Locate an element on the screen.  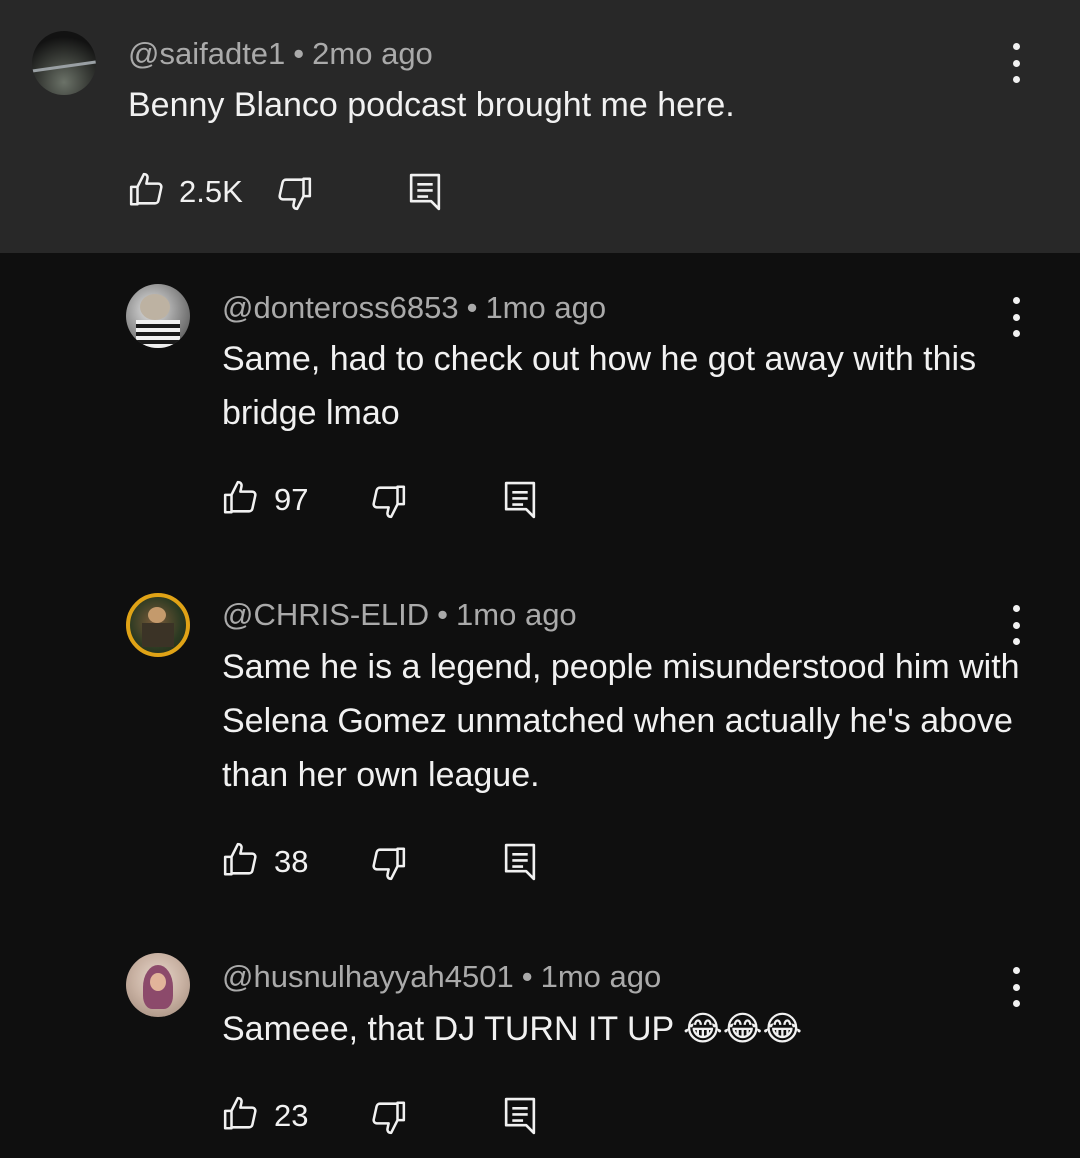
comment-meta: @donteross6853 • 1mo ago is located at coordinates (414, 308).